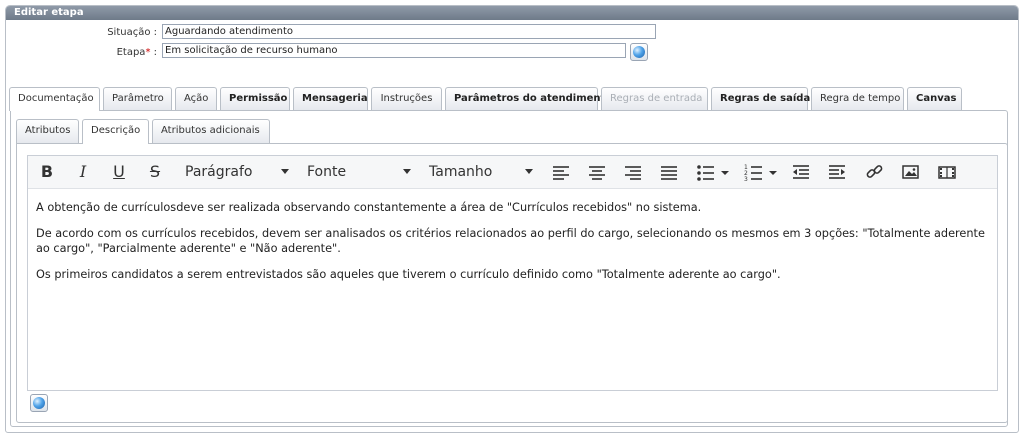 The width and height of the screenshot is (1025, 439). Describe the element at coordinates (801, 172) in the screenshot. I see `outdent-icon` at that location.